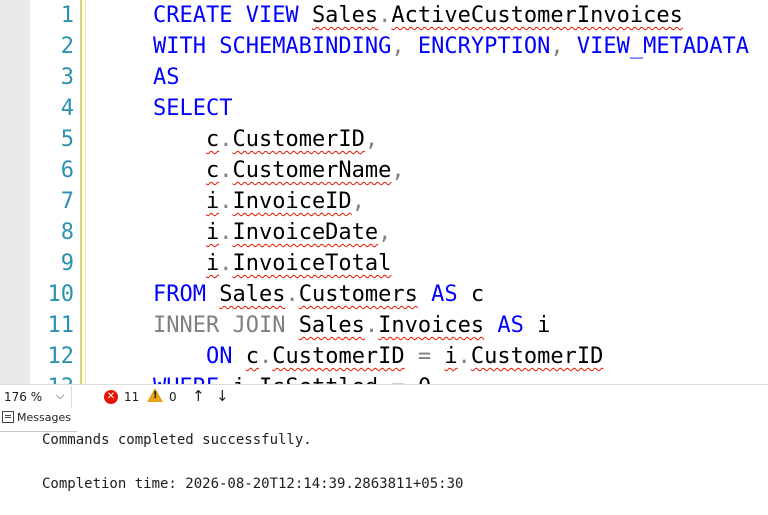  I want to click on code-text: c.CustomerName,, so click(252, 170).